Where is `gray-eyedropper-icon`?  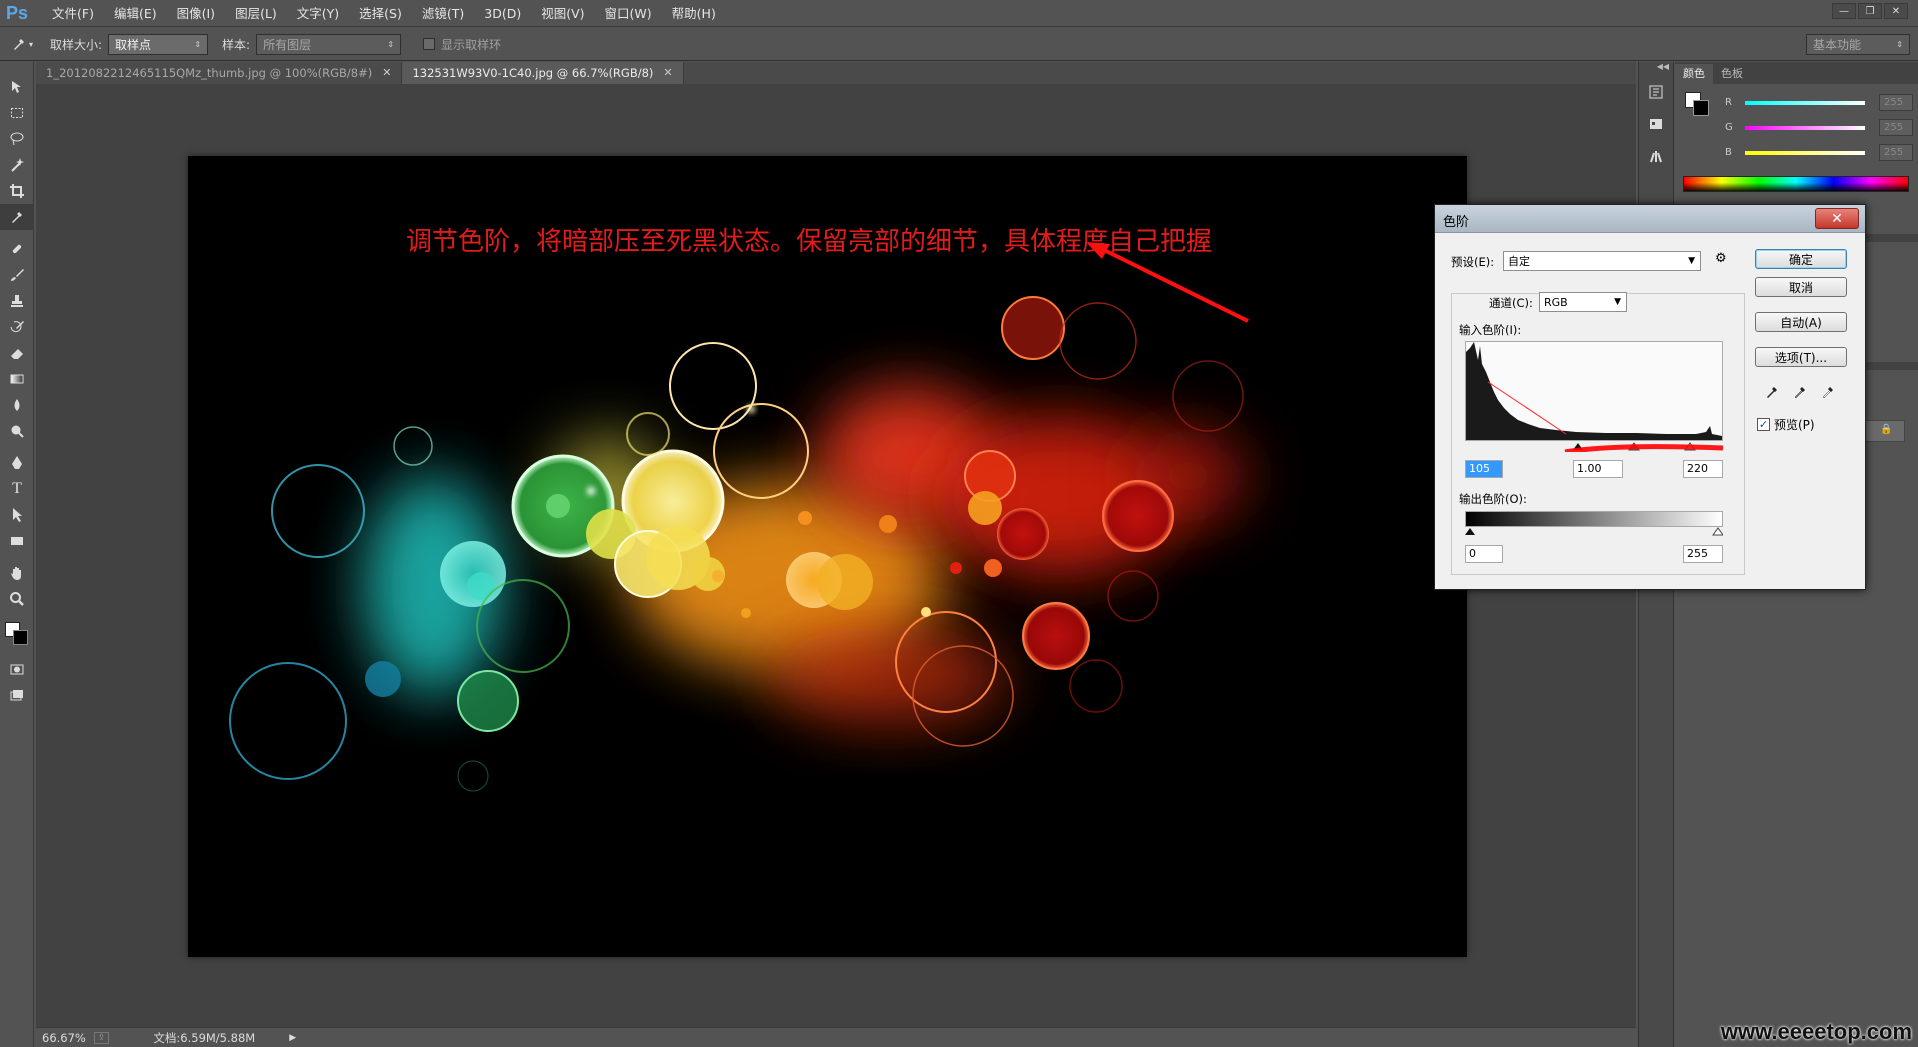
gray-eyedropper-icon is located at coordinates (1800, 392).